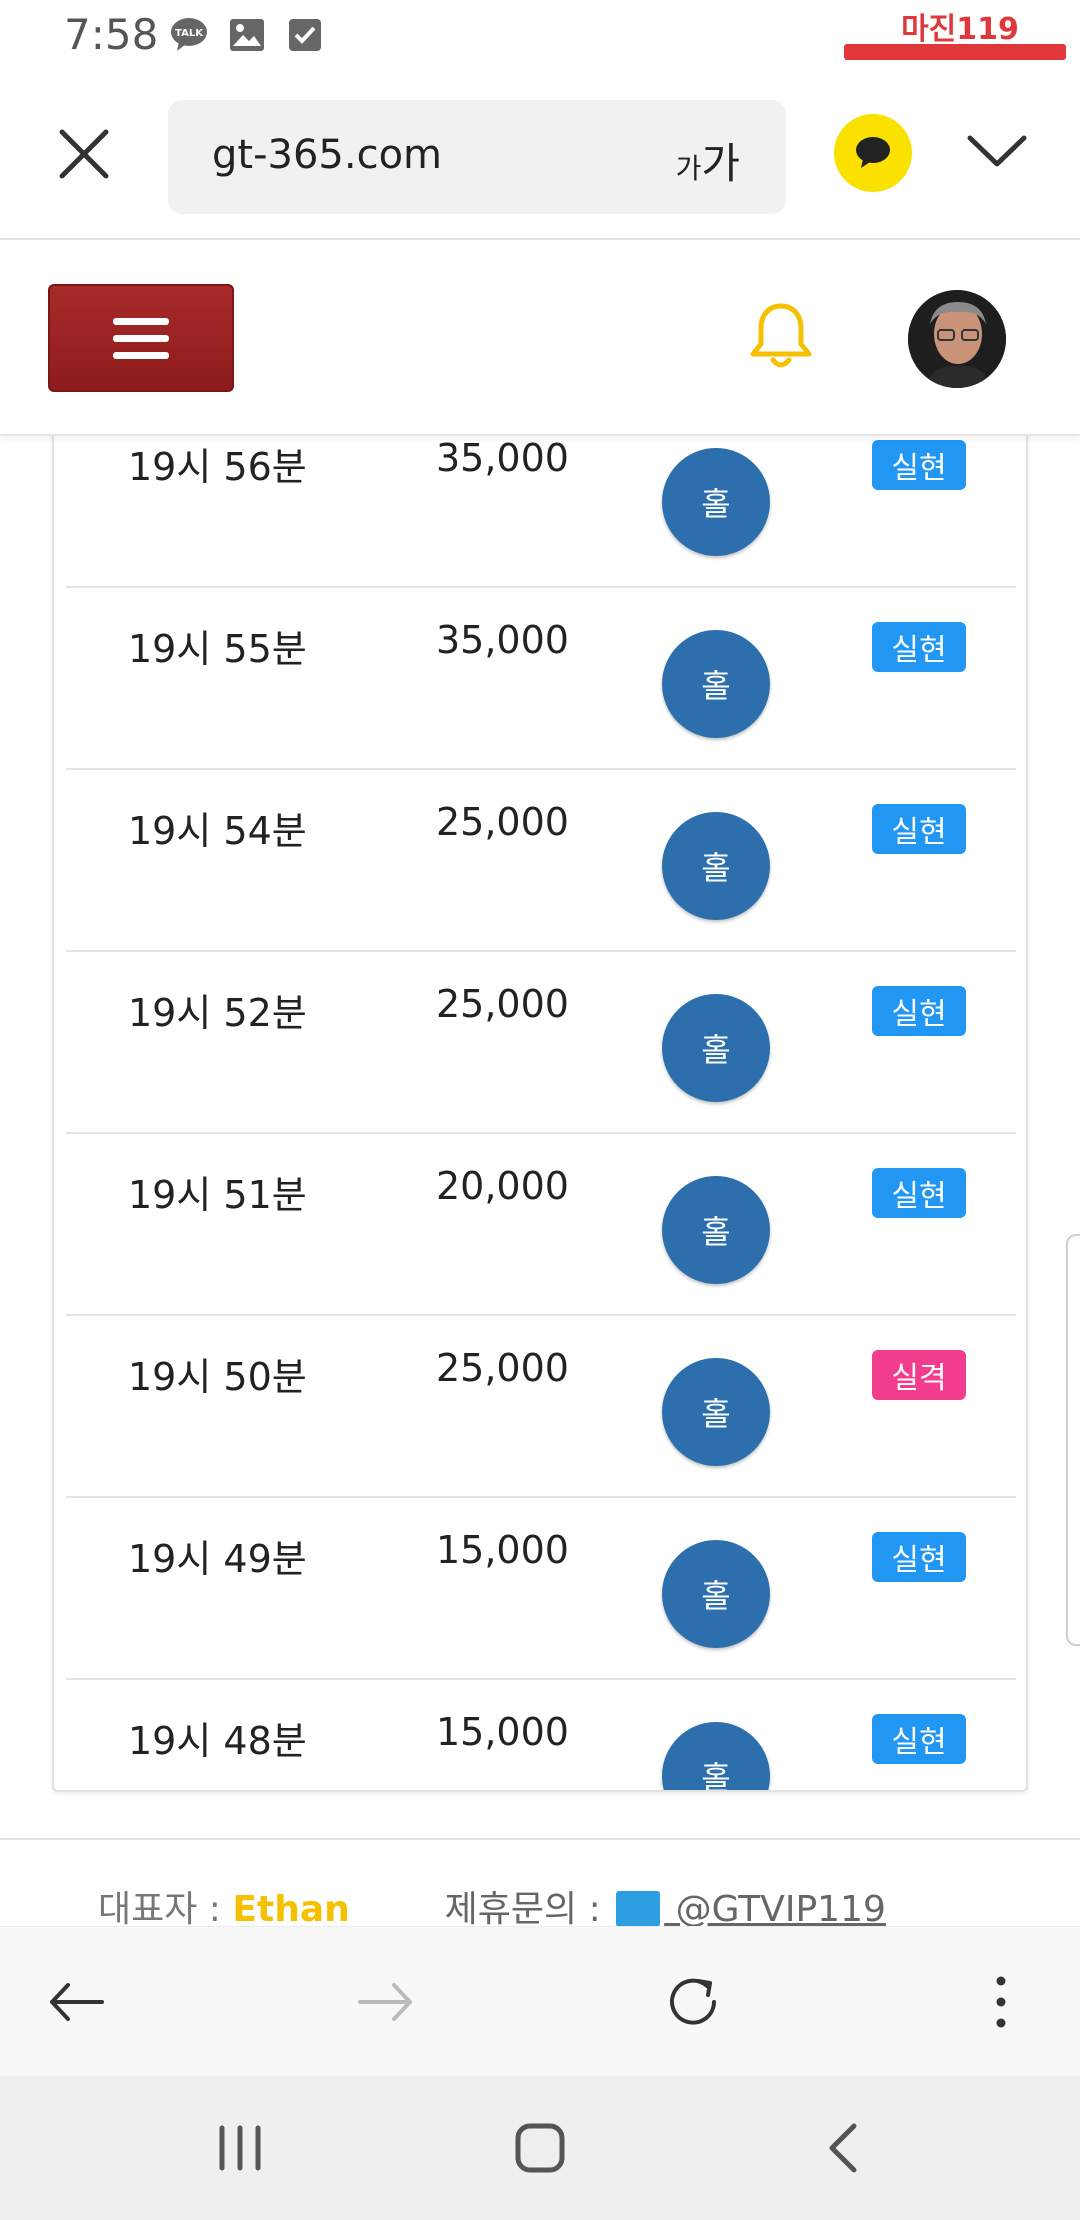 The height and width of the screenshot is (2220, 1080). I want to click on system-nav-bar, so click(540, 2148).